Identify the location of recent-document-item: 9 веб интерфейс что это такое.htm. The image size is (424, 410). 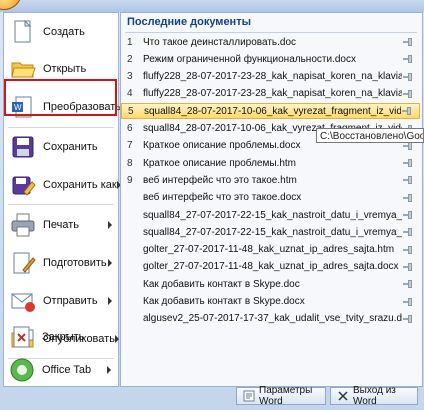
(270, 180).